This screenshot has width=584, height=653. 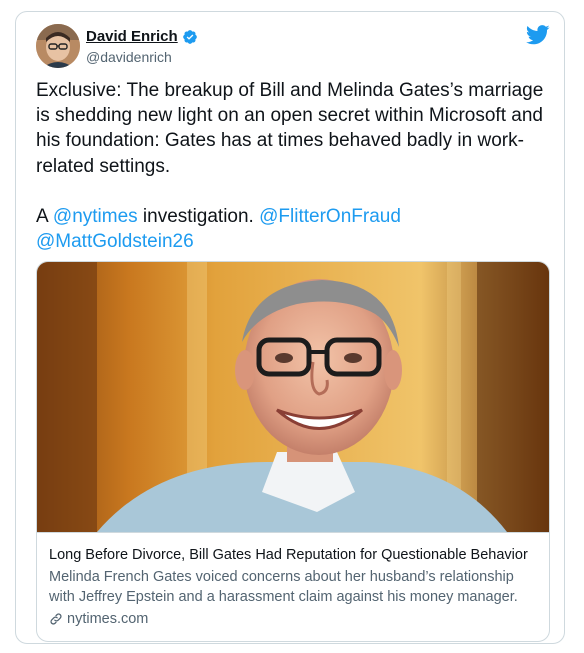 I want to click on tweet-text-mid: investigation., so click(x=198, y=217).